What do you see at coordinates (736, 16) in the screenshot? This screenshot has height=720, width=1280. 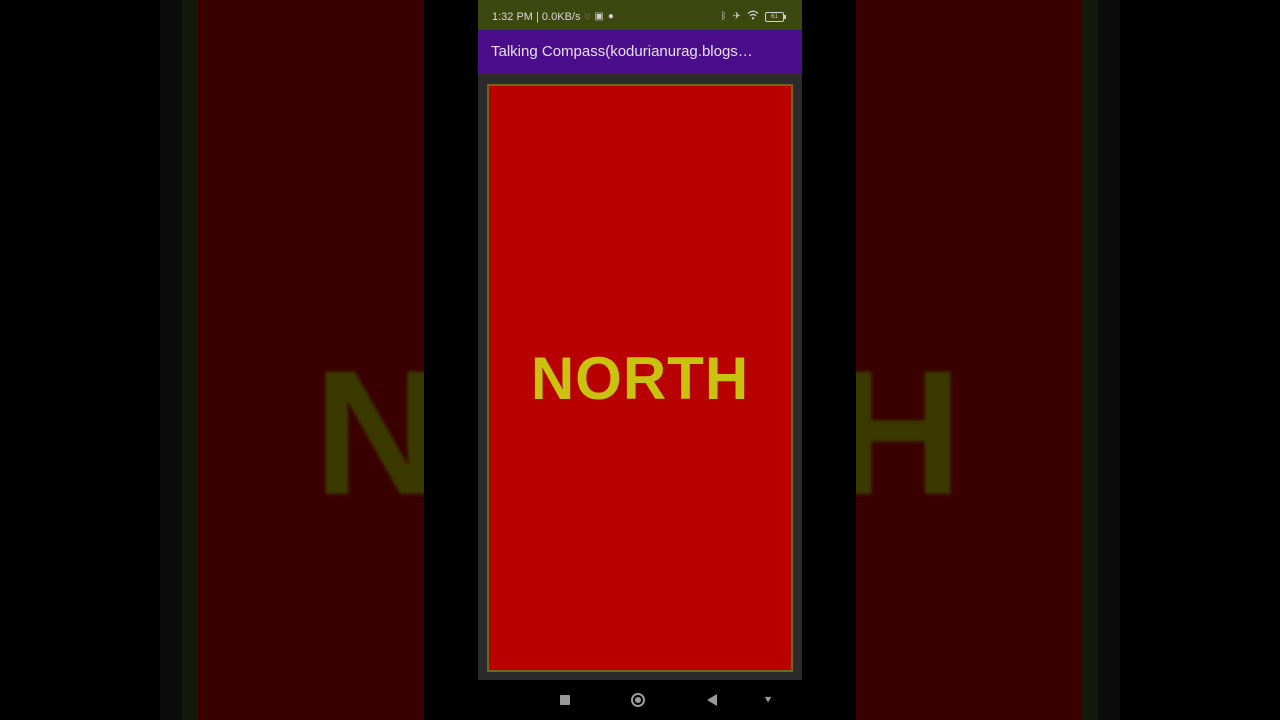 I see `airplane-mode-icon: ✈` at bounding box center [736, 16].